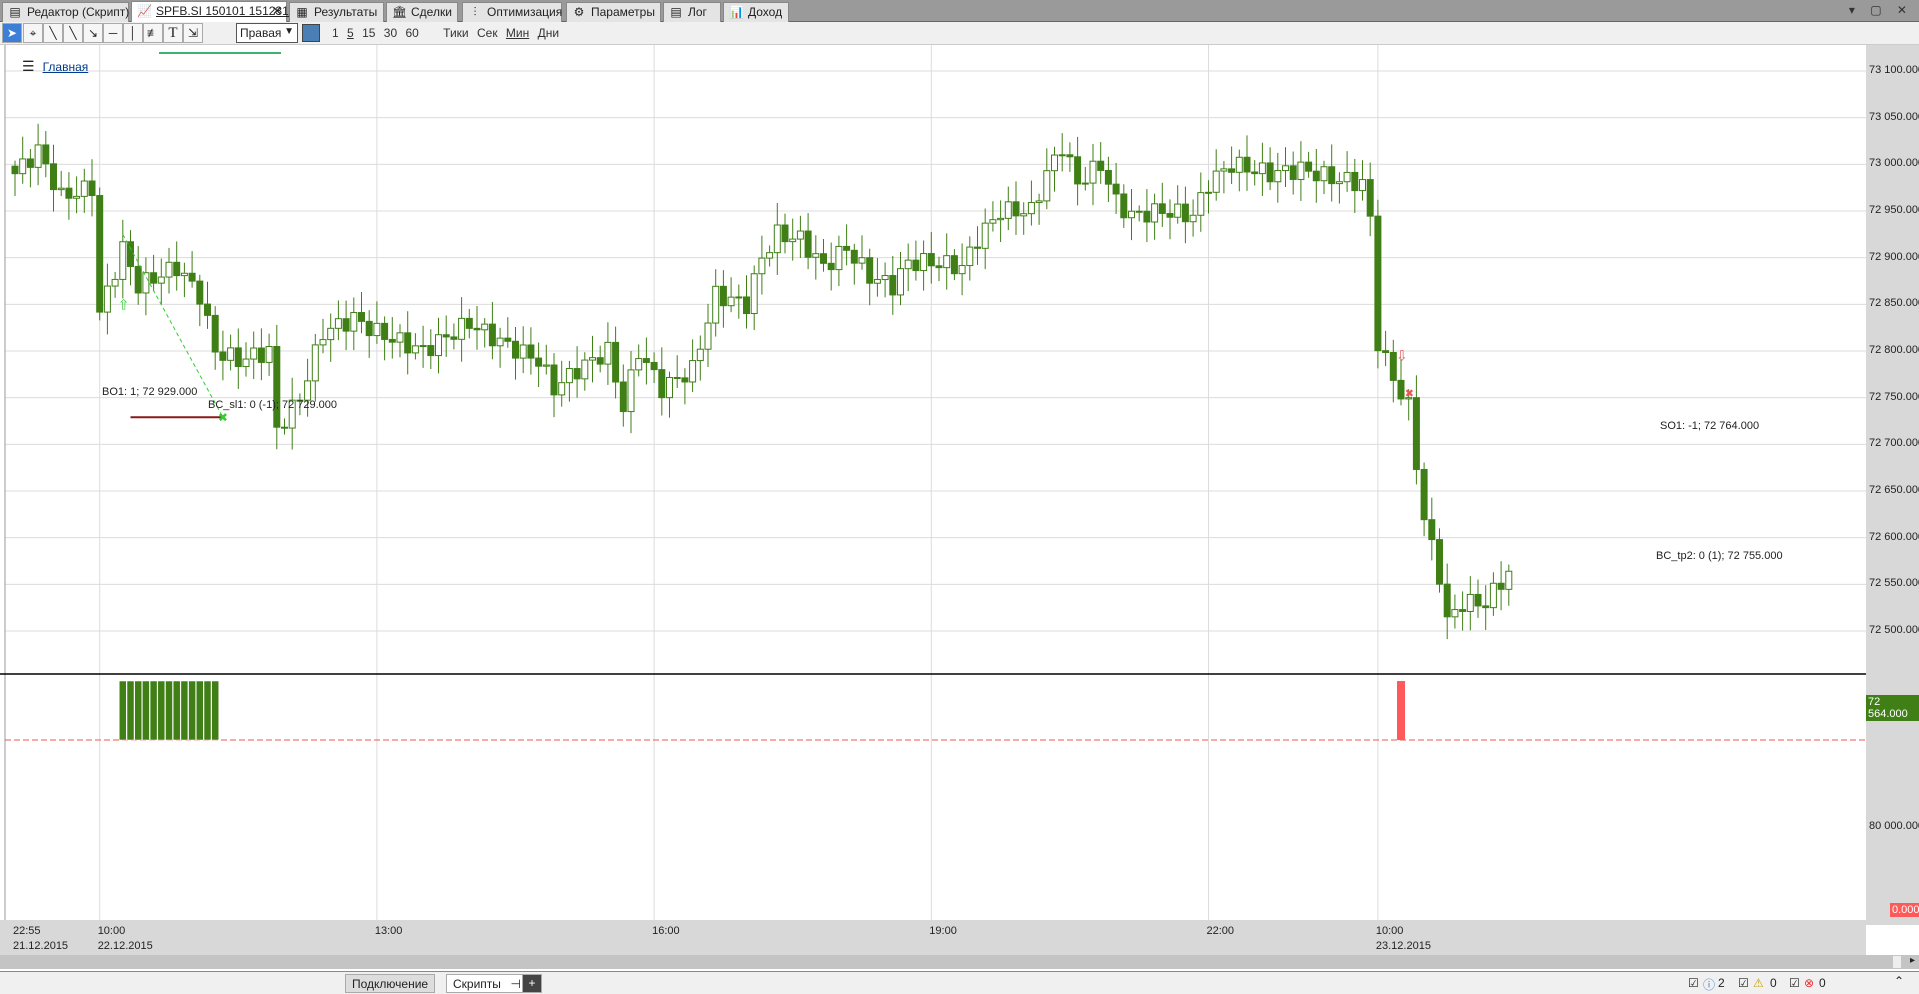 This screenshot has height=994, width=1919. What do you see at coordinates (548, 33) in the screenshot?
I see `unit-days: Дни` at bounding box center [548, 33].